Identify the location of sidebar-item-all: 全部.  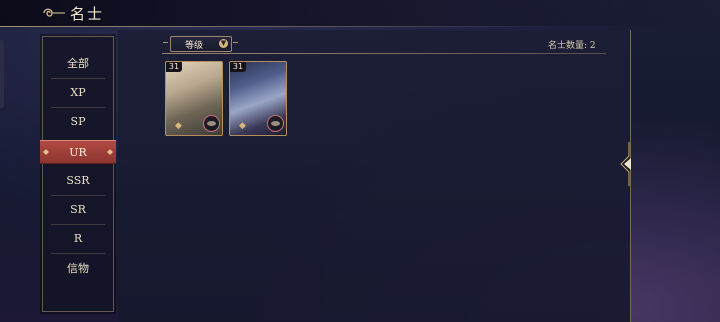
(78, 62).